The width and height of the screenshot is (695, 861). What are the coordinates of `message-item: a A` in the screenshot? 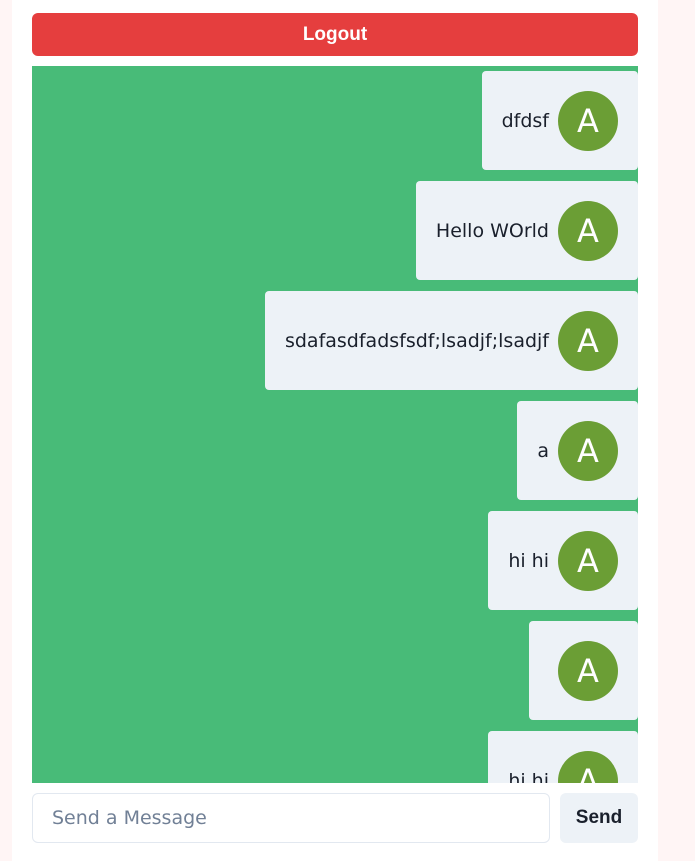 It's located at (577, 450).